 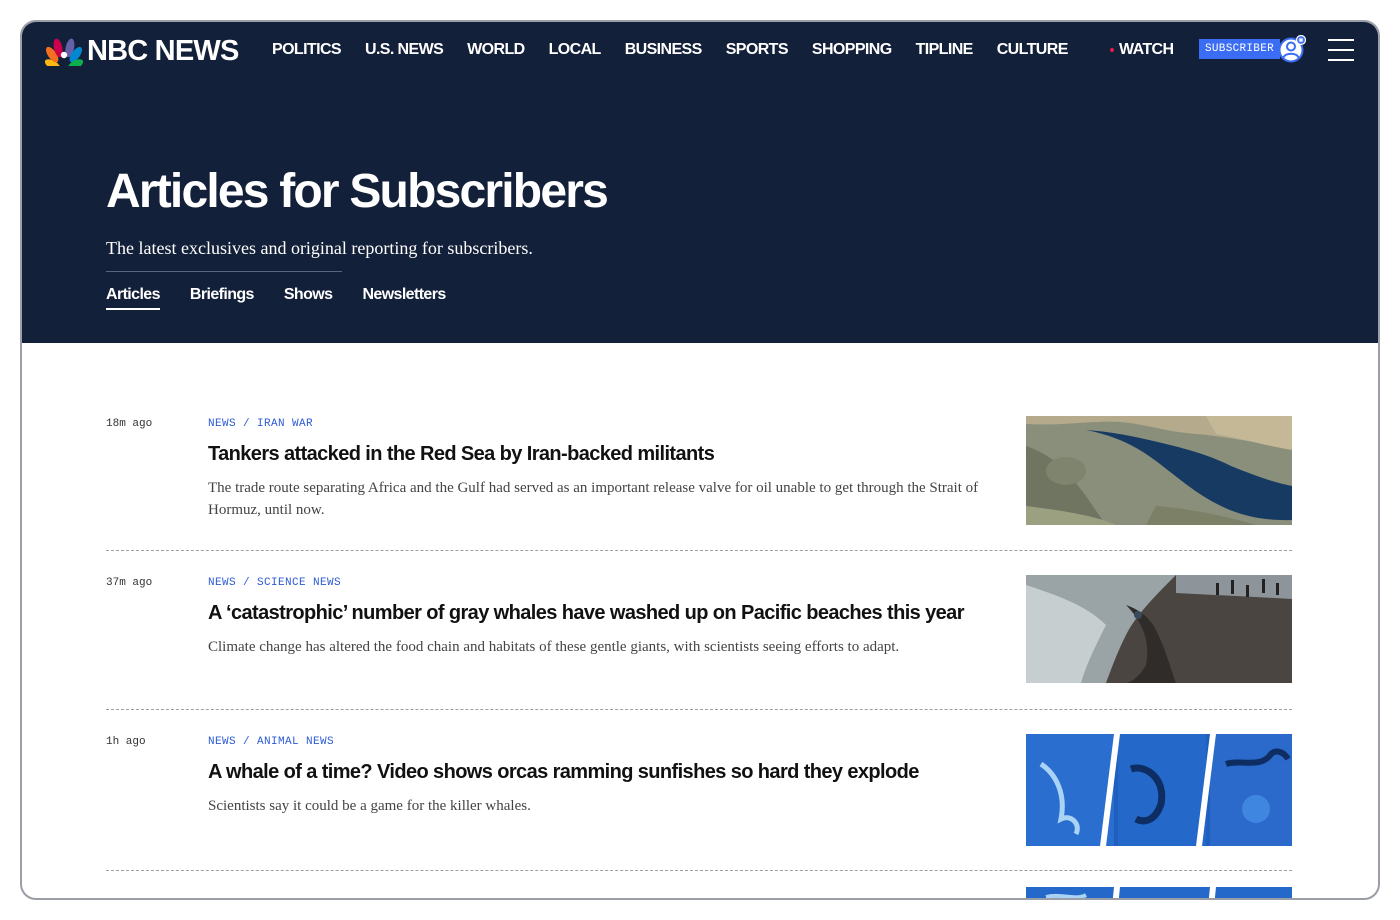 What do you see at coordinates (274, 583) in the screenshot?
I see `article-section-link: NEWS / SCIENCE NEWS` at bounding box center [274, 583].